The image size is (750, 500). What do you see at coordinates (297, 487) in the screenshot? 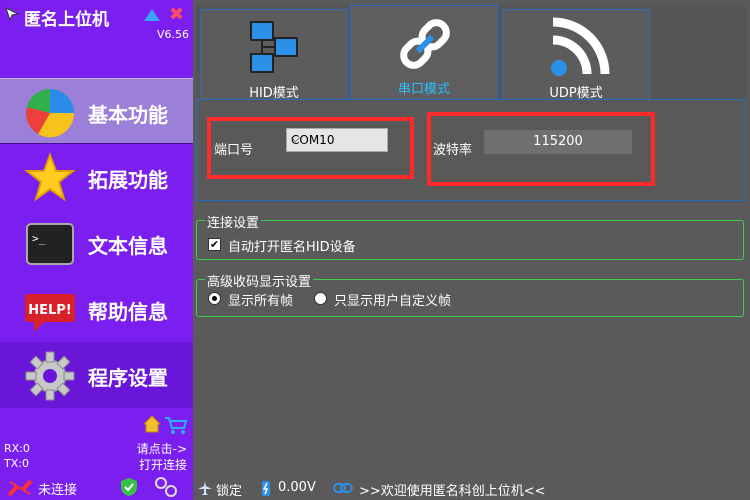
I see `voltage-value: 0.00V` at bounding box center [297, 487].